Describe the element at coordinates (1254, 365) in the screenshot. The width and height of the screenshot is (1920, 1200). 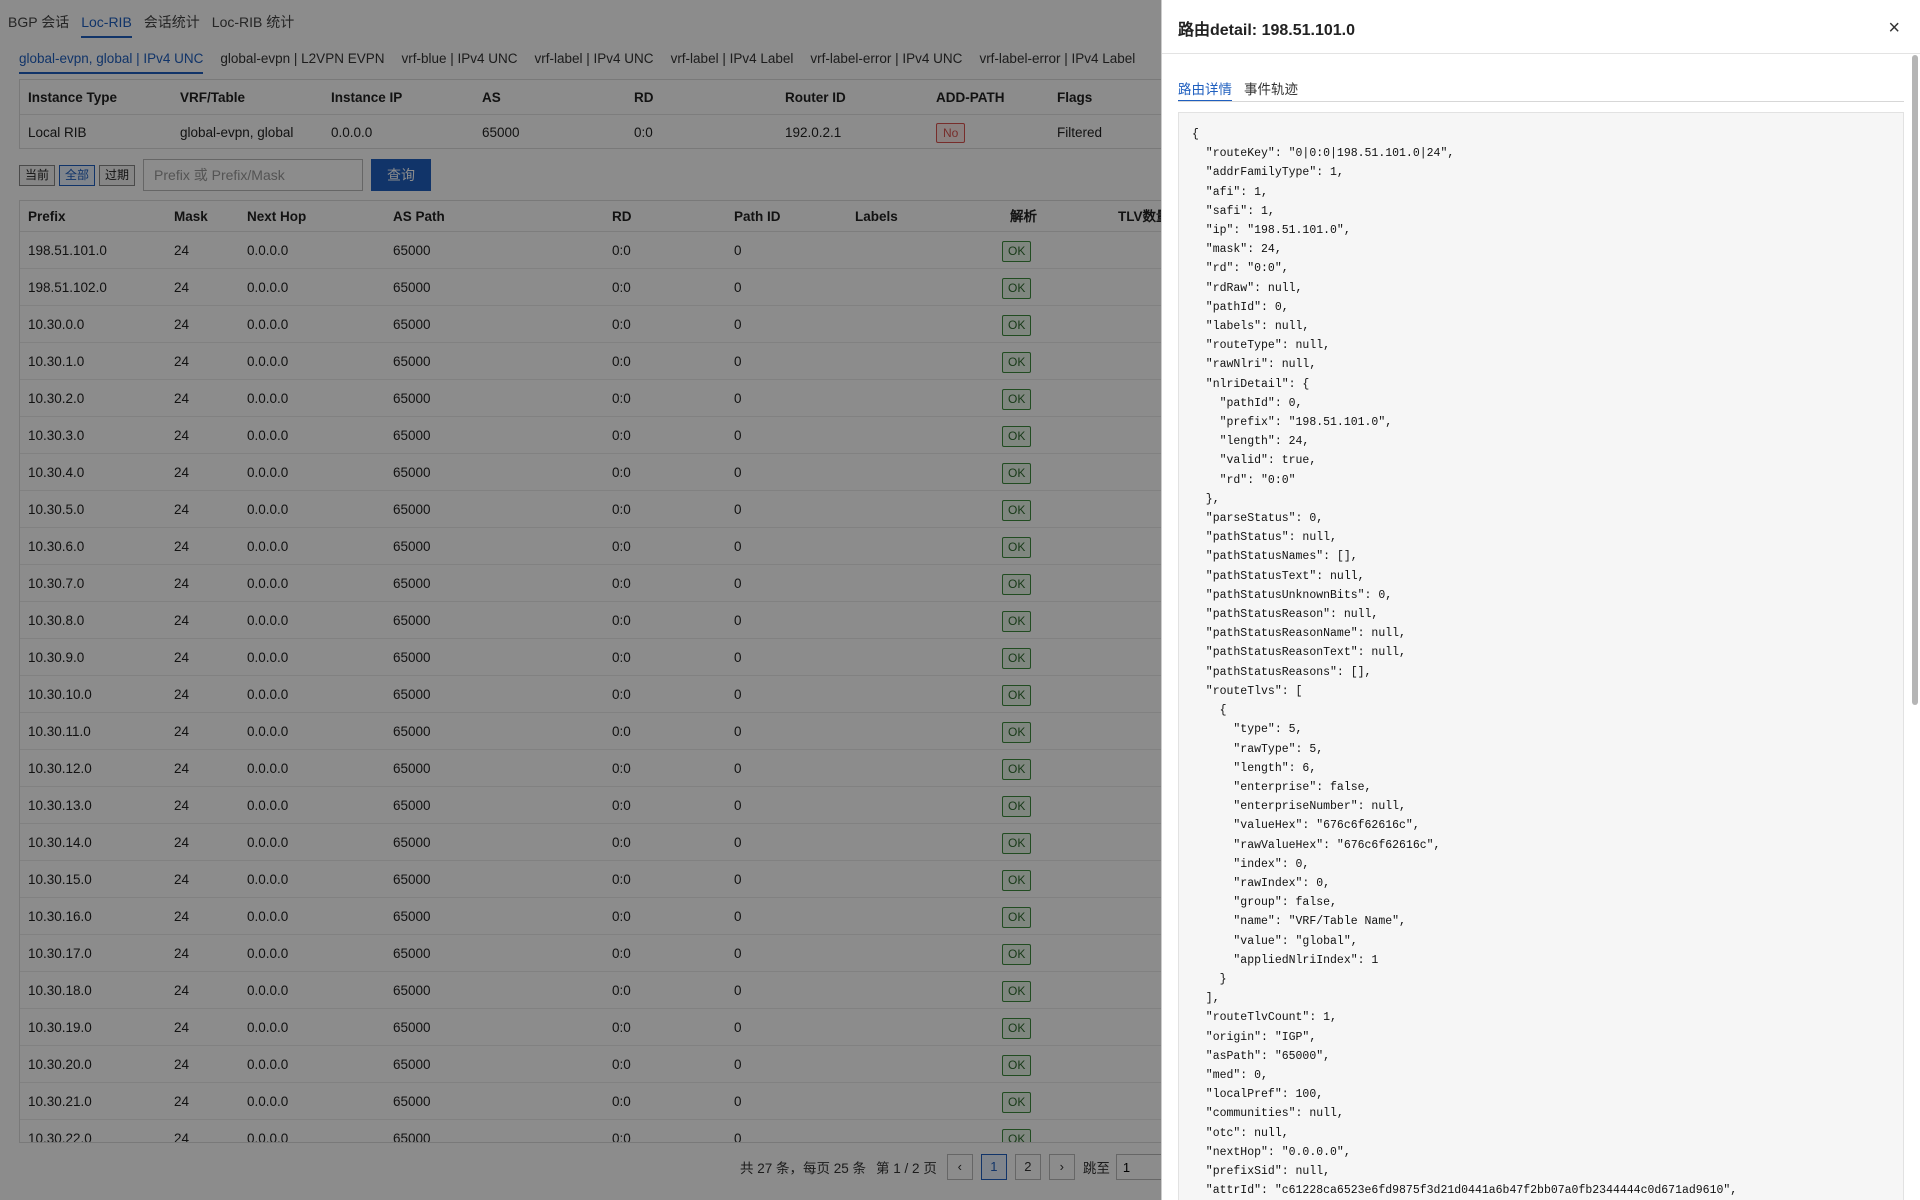
I see `json-line: "rawNlri": null,` at that location.